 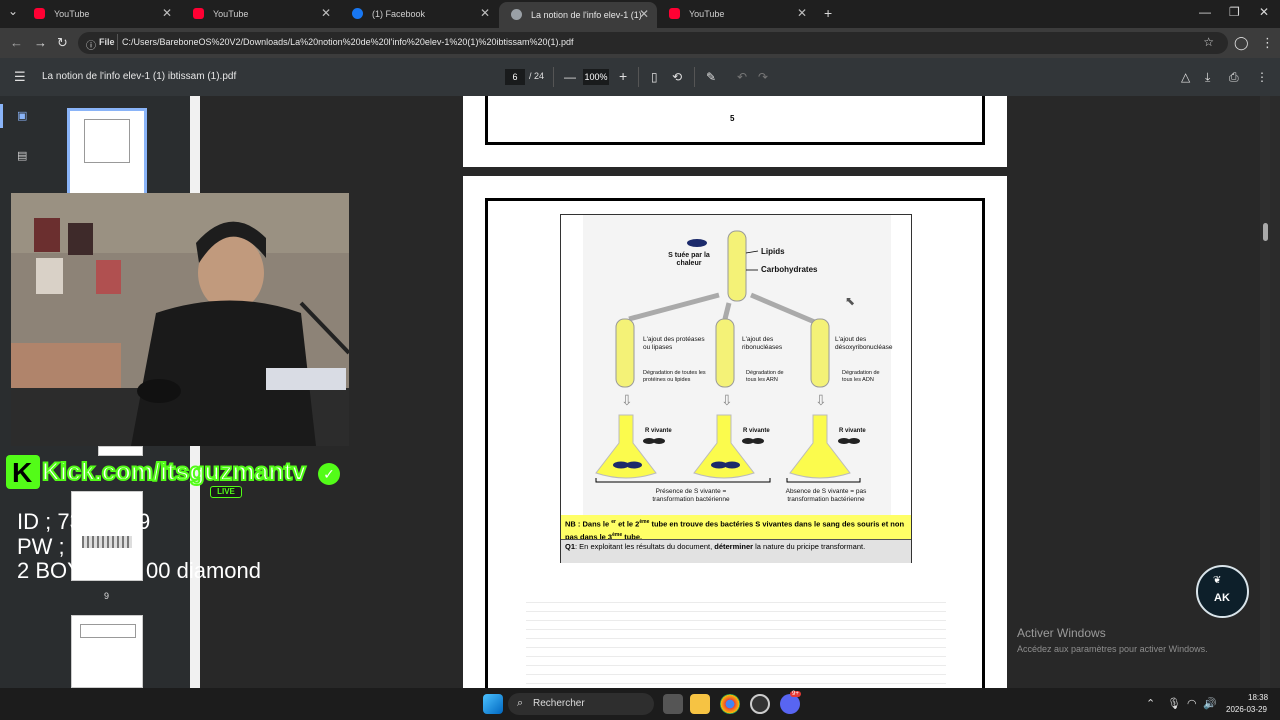 I want to click on drive-save-icon: △, so click(x=1185, y=77).